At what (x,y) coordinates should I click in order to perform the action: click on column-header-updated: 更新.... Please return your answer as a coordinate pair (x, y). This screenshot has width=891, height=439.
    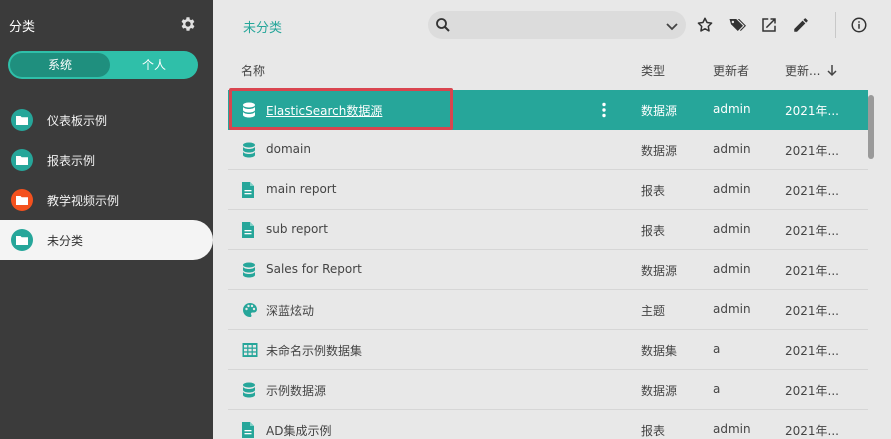
    Looking at the image, I should click on (802, 70).